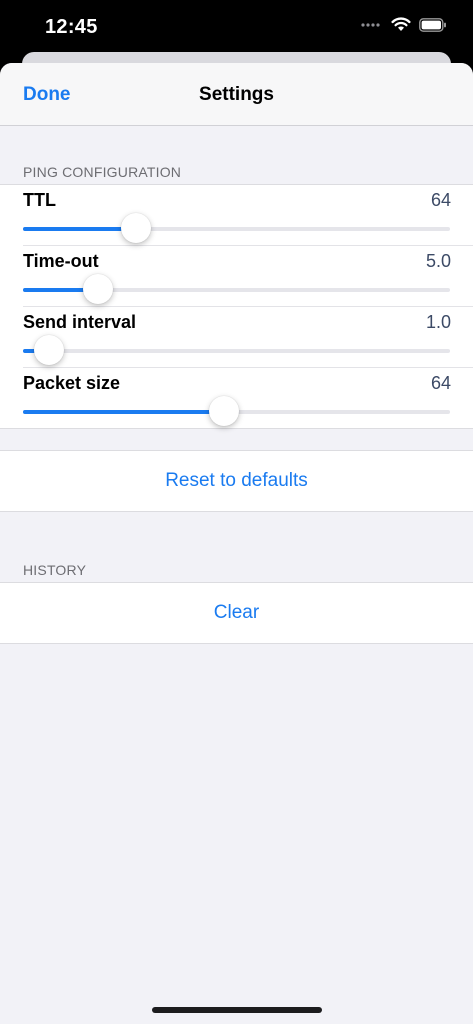 This screenshot has width=473, height=1024. I want to click on slider-label: TTL, so click(39, 200).